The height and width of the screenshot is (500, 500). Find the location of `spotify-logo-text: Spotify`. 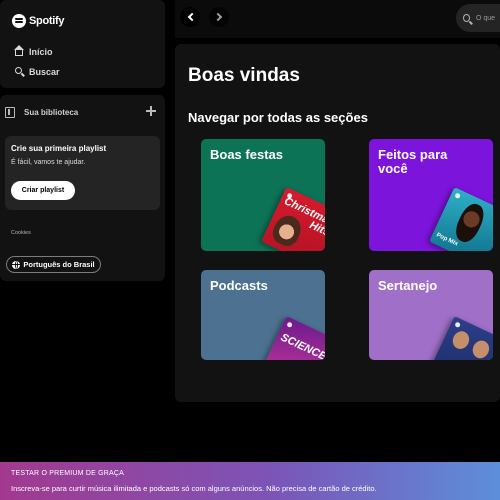

spotify-logo-text: Spotify is located at coordinates (47, 21).